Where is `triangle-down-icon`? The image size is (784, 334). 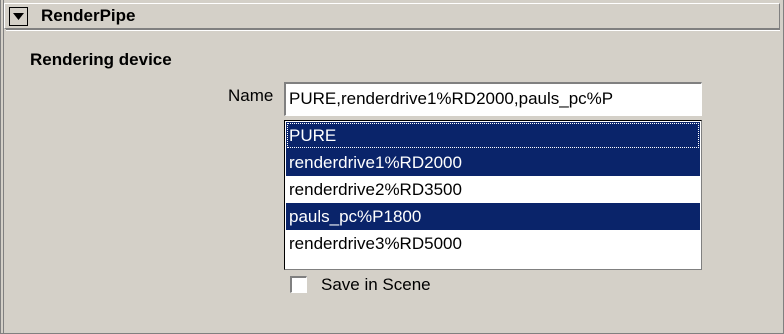
triangle-down-icon is located at coordinates (18, 16).